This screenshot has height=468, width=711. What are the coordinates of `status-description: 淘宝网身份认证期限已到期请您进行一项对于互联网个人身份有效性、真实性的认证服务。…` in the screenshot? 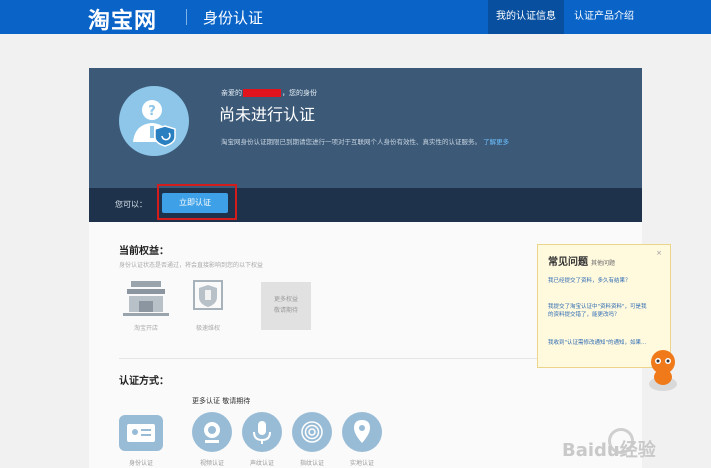 It's located at (365, 142).